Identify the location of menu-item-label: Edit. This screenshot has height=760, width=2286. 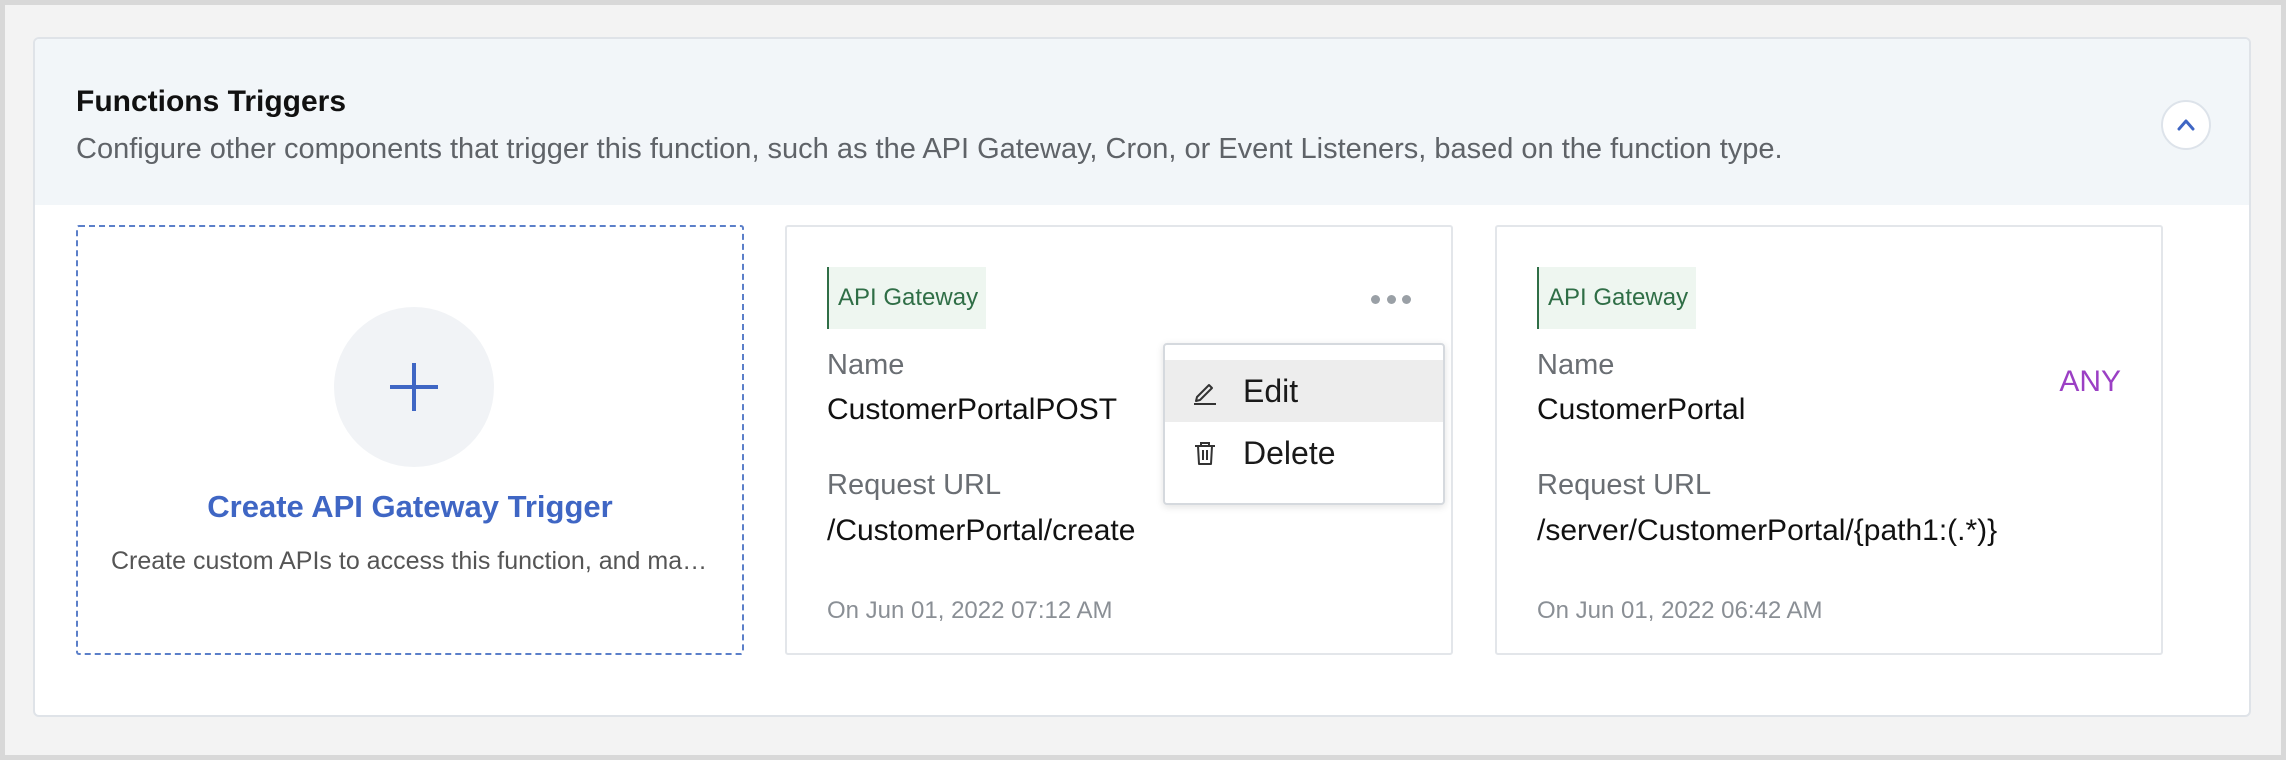
(1271, 390).